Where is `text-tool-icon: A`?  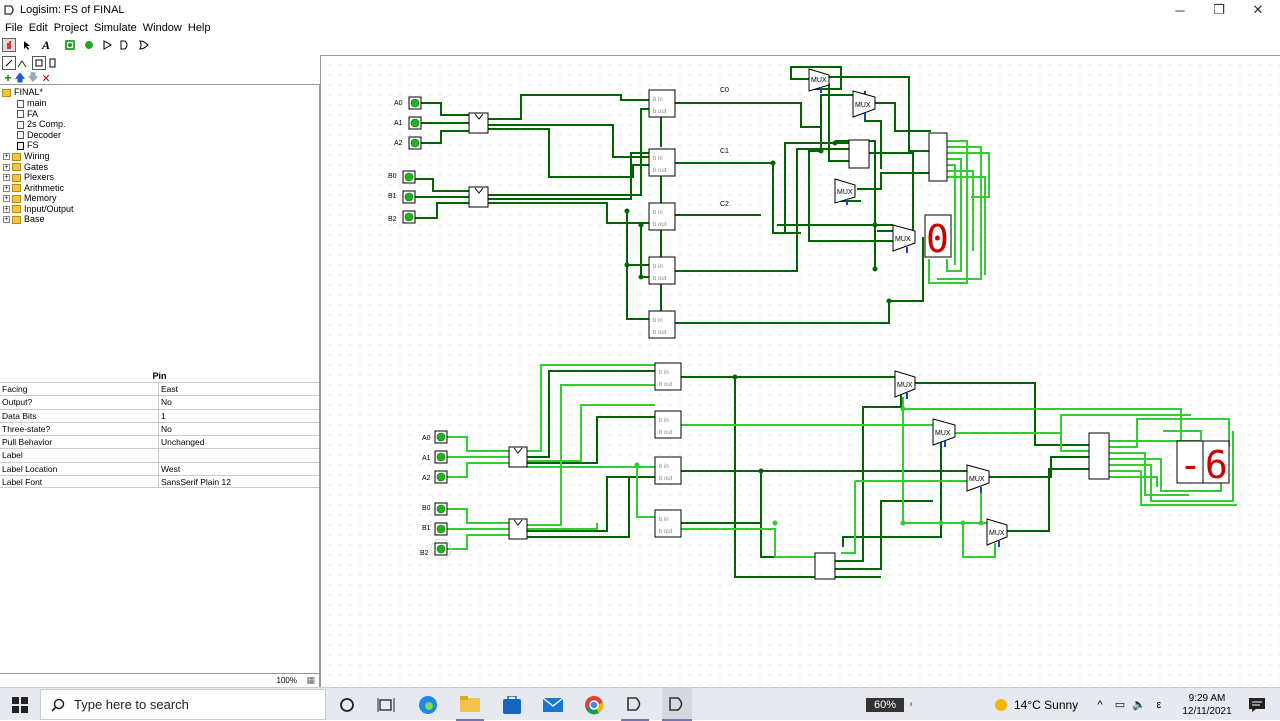
text-tool-icon: A is located at coordinates (46, 45).